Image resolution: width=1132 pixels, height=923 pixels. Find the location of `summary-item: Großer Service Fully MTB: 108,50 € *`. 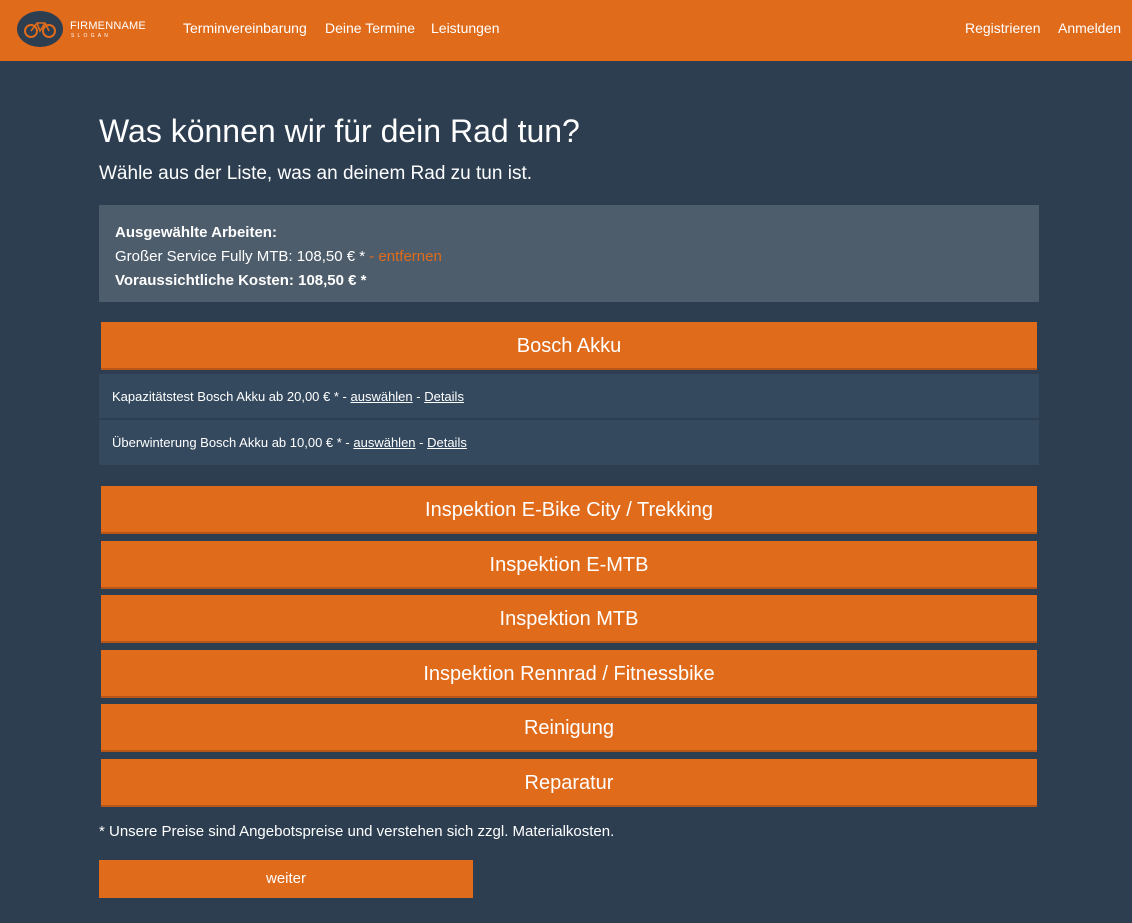

summary-item: Großer Service Fully MTB: 108,50 € * is located at coordinates (240, 256).